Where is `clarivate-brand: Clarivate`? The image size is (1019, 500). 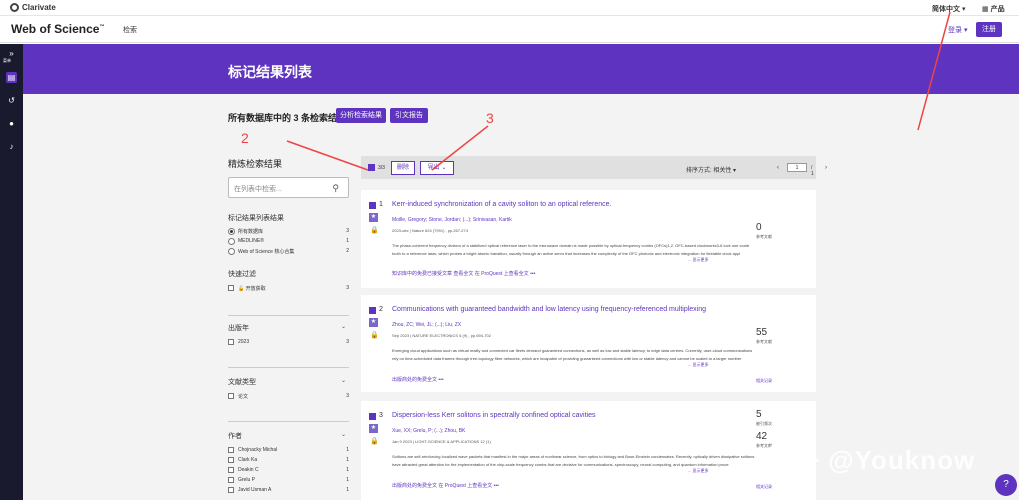
clarivate-brand: Clarivate is located at coordinates (33, 7).